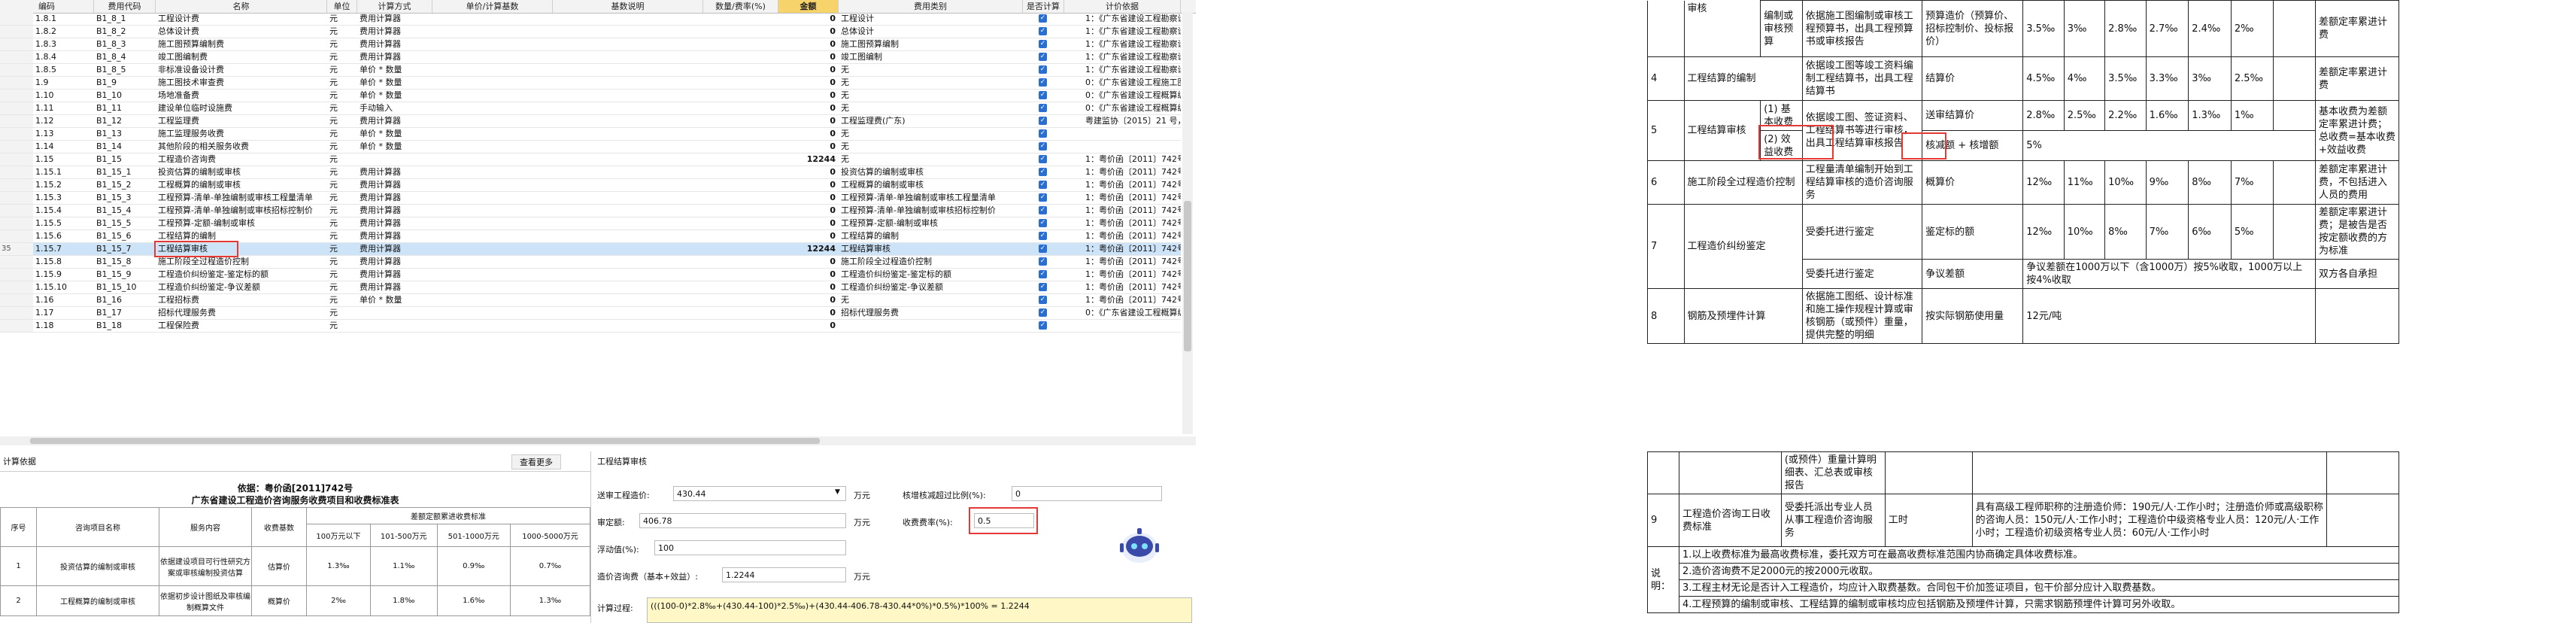 The image size is (2576, 623). What do you see at coordinates (1132, 83) in the screenshot?
I see `cell-basis: 0：《广东省建设工程施工图` at bounding box center [1132, 83].